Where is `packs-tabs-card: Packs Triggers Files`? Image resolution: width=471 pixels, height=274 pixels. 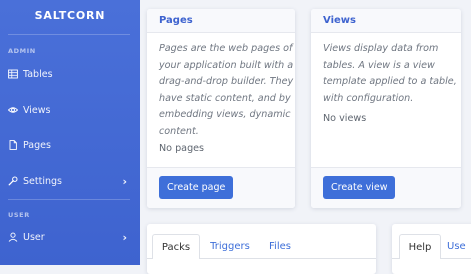
packs-tabs-card: Packs Triggers Files is located at coordinates (261, 249).